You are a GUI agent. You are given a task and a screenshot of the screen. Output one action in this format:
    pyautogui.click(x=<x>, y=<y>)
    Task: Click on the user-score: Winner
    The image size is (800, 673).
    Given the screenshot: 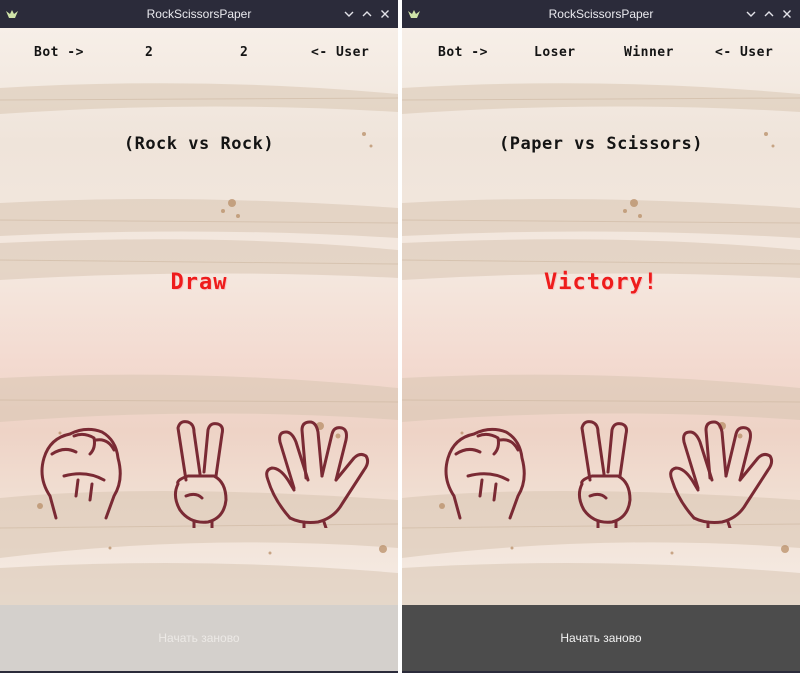 What is the action you would take?
    pyautogui.click(x=649, y=52)
    